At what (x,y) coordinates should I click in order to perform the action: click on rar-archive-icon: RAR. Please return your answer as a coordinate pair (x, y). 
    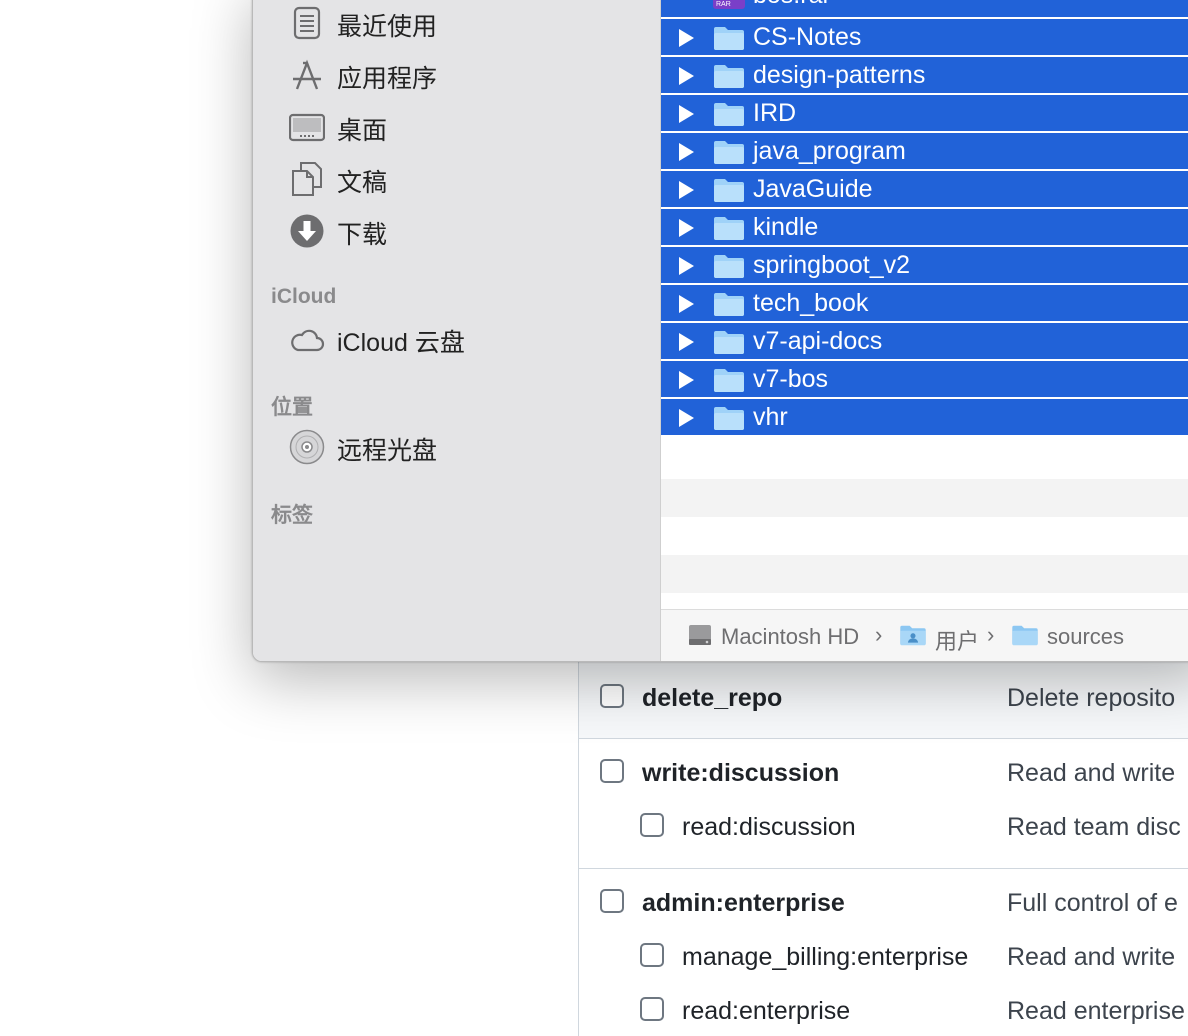
    Looking at the image, I should click on (729, 4).